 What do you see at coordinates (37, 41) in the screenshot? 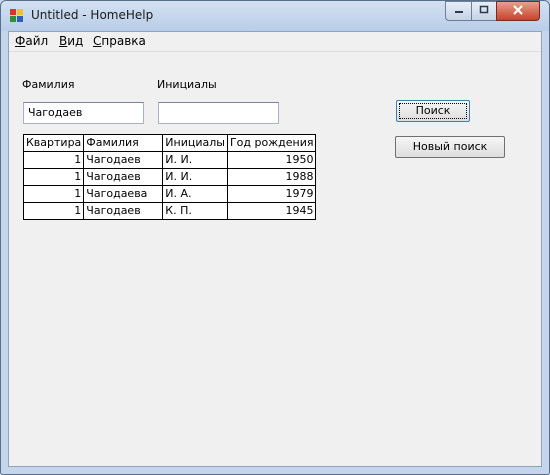
I see `menu-file-label: айл` at bounding box center [37, 41].